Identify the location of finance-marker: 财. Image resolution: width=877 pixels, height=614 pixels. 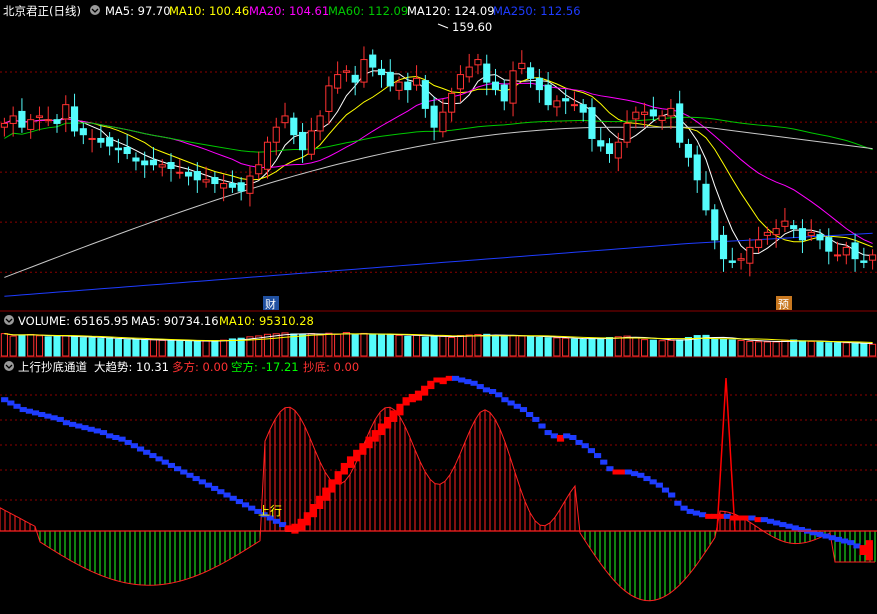
(271, 303).